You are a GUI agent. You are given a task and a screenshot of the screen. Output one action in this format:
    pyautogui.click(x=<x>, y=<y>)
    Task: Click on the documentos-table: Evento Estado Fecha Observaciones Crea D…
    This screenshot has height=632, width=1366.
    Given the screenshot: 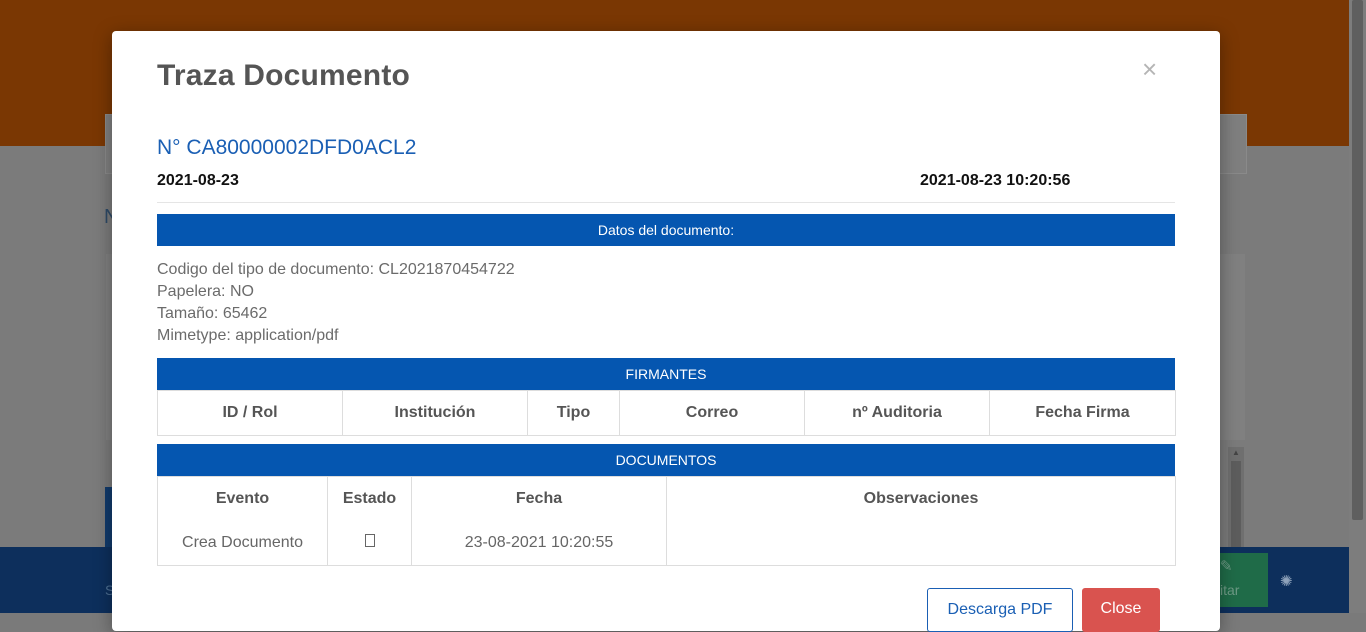 What is the action you would take?
    pyautogui.click(x=666, y=521)
    